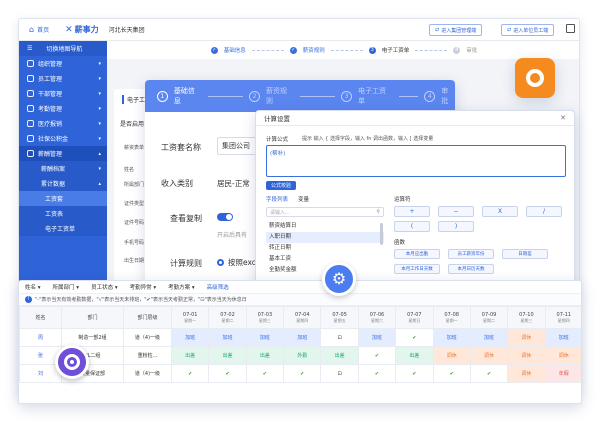 The width and height of the screenshot is (605, 428). Describe the element at coordinates (500, 211) in the screenshot. I see `op-multiply: X` at that location.